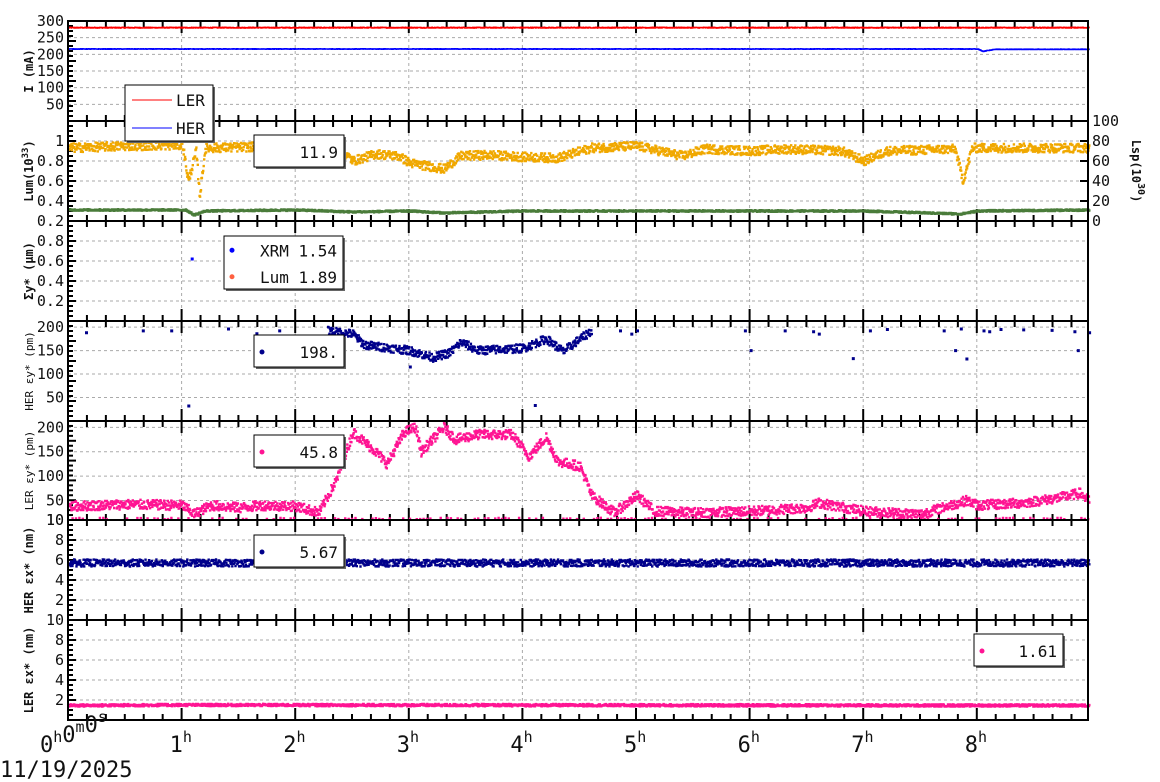 Image resolution: width=1160 pixels, height=782 pixels. Describe the element at coordinates (29, 70) in the screenshot. I see `y-axis-label: I (mA)` at that location.